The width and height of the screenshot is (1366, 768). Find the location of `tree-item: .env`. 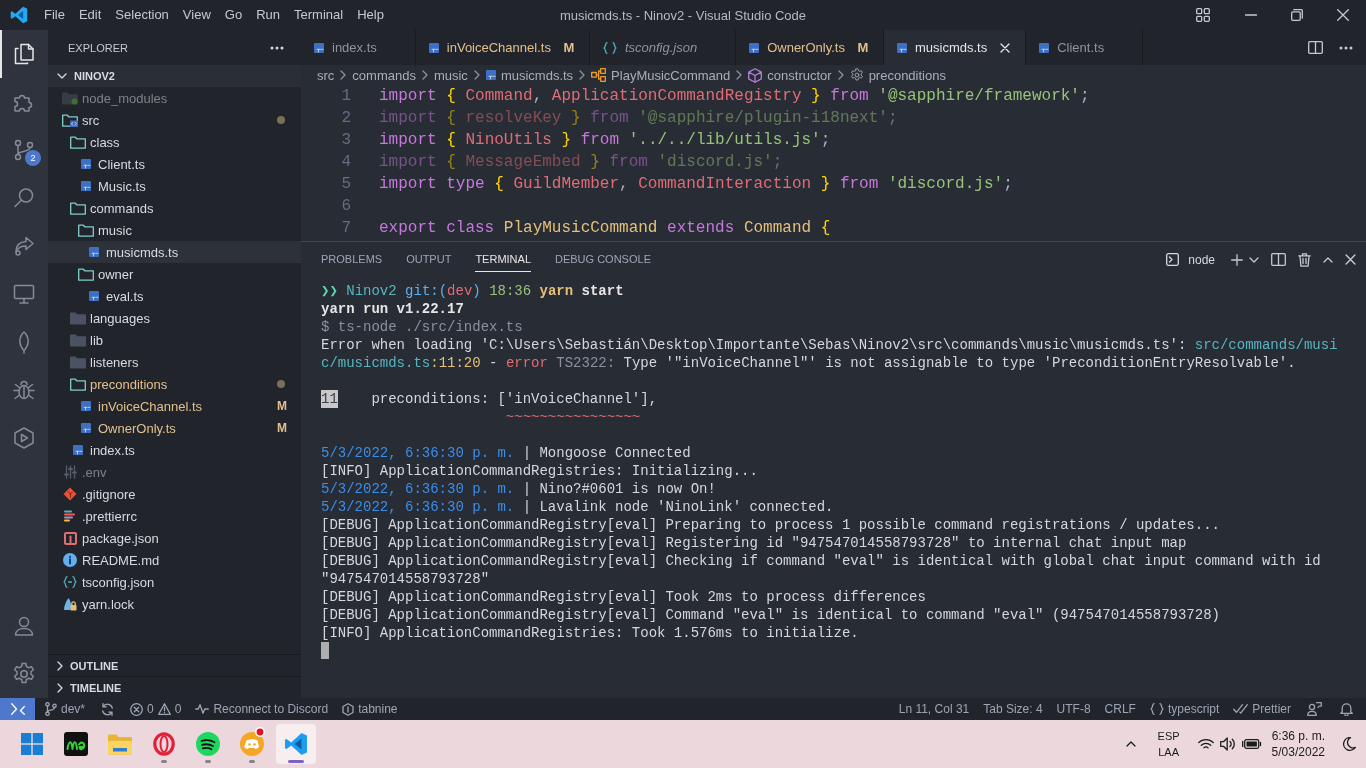

tree-item: .env is located at coordinates (174, 472).